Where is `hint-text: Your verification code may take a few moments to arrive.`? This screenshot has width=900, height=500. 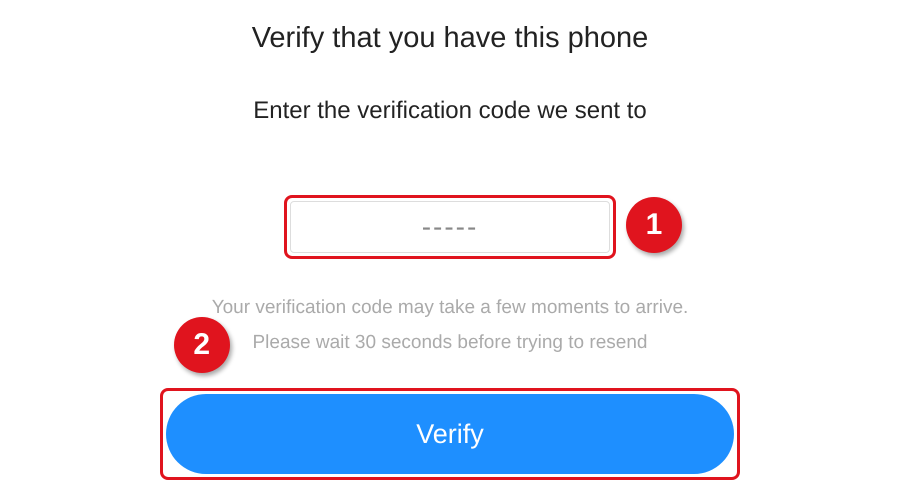
hint-text: Your verification code may take a few moments to arrive. is located at coordinates (450, 308).